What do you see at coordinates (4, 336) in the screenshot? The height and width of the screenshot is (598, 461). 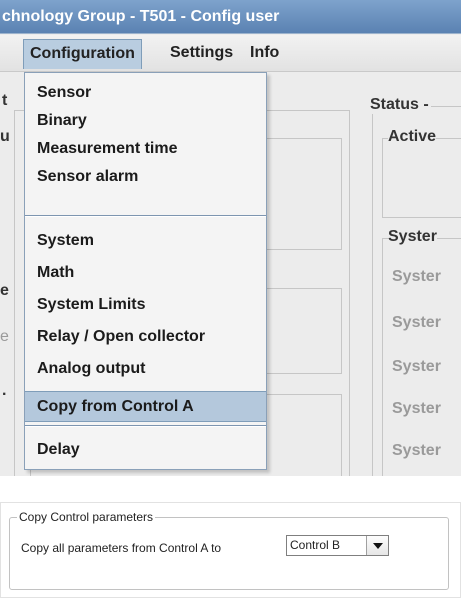 I see `left-fragment-4: e` at bounding box center [4, 336].